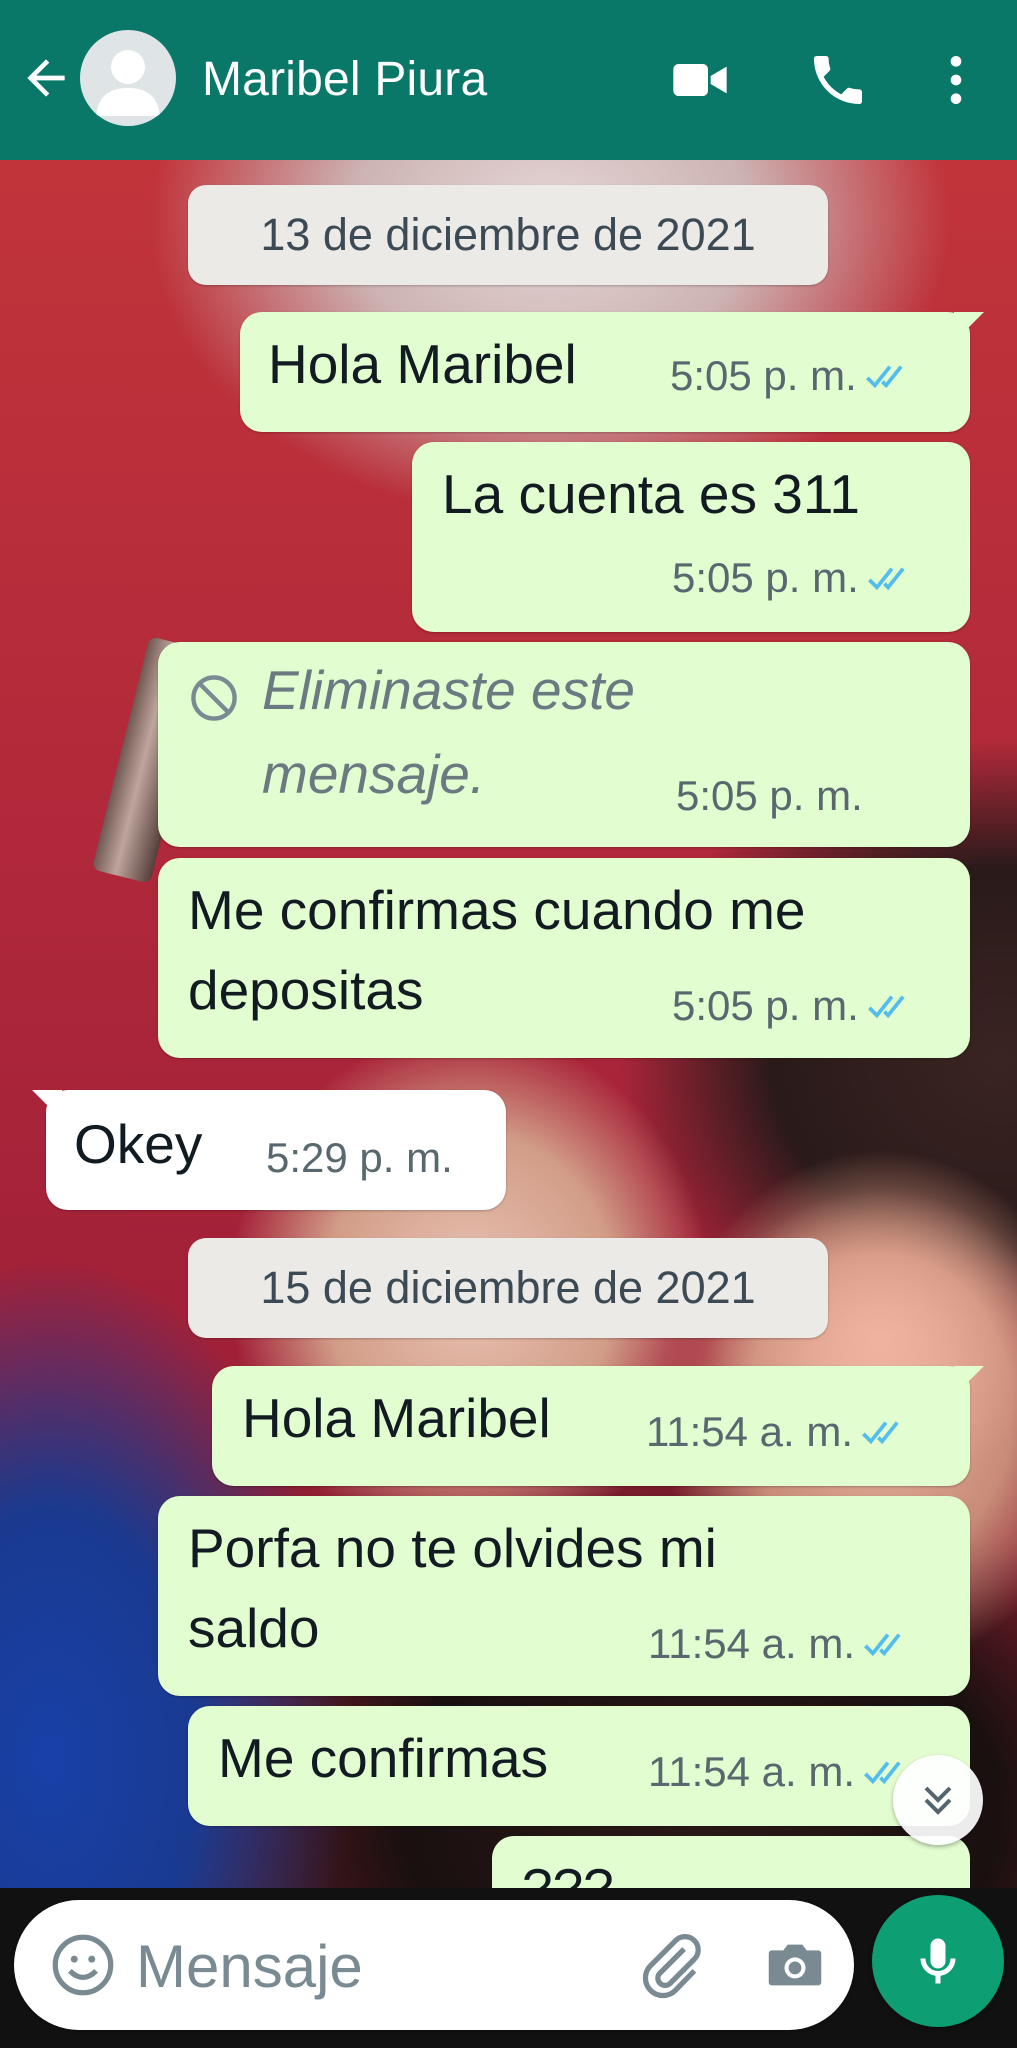  What do you see at coordinates (956, 80) in the screenshot?
I see `more-vert-icon` at bounding box center [956, 80].